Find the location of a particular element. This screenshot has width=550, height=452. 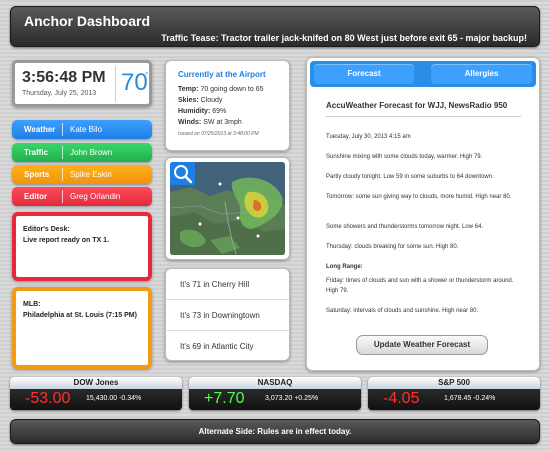

list-item: It's 73 in Downingtown is located at coordinates (227, 315).